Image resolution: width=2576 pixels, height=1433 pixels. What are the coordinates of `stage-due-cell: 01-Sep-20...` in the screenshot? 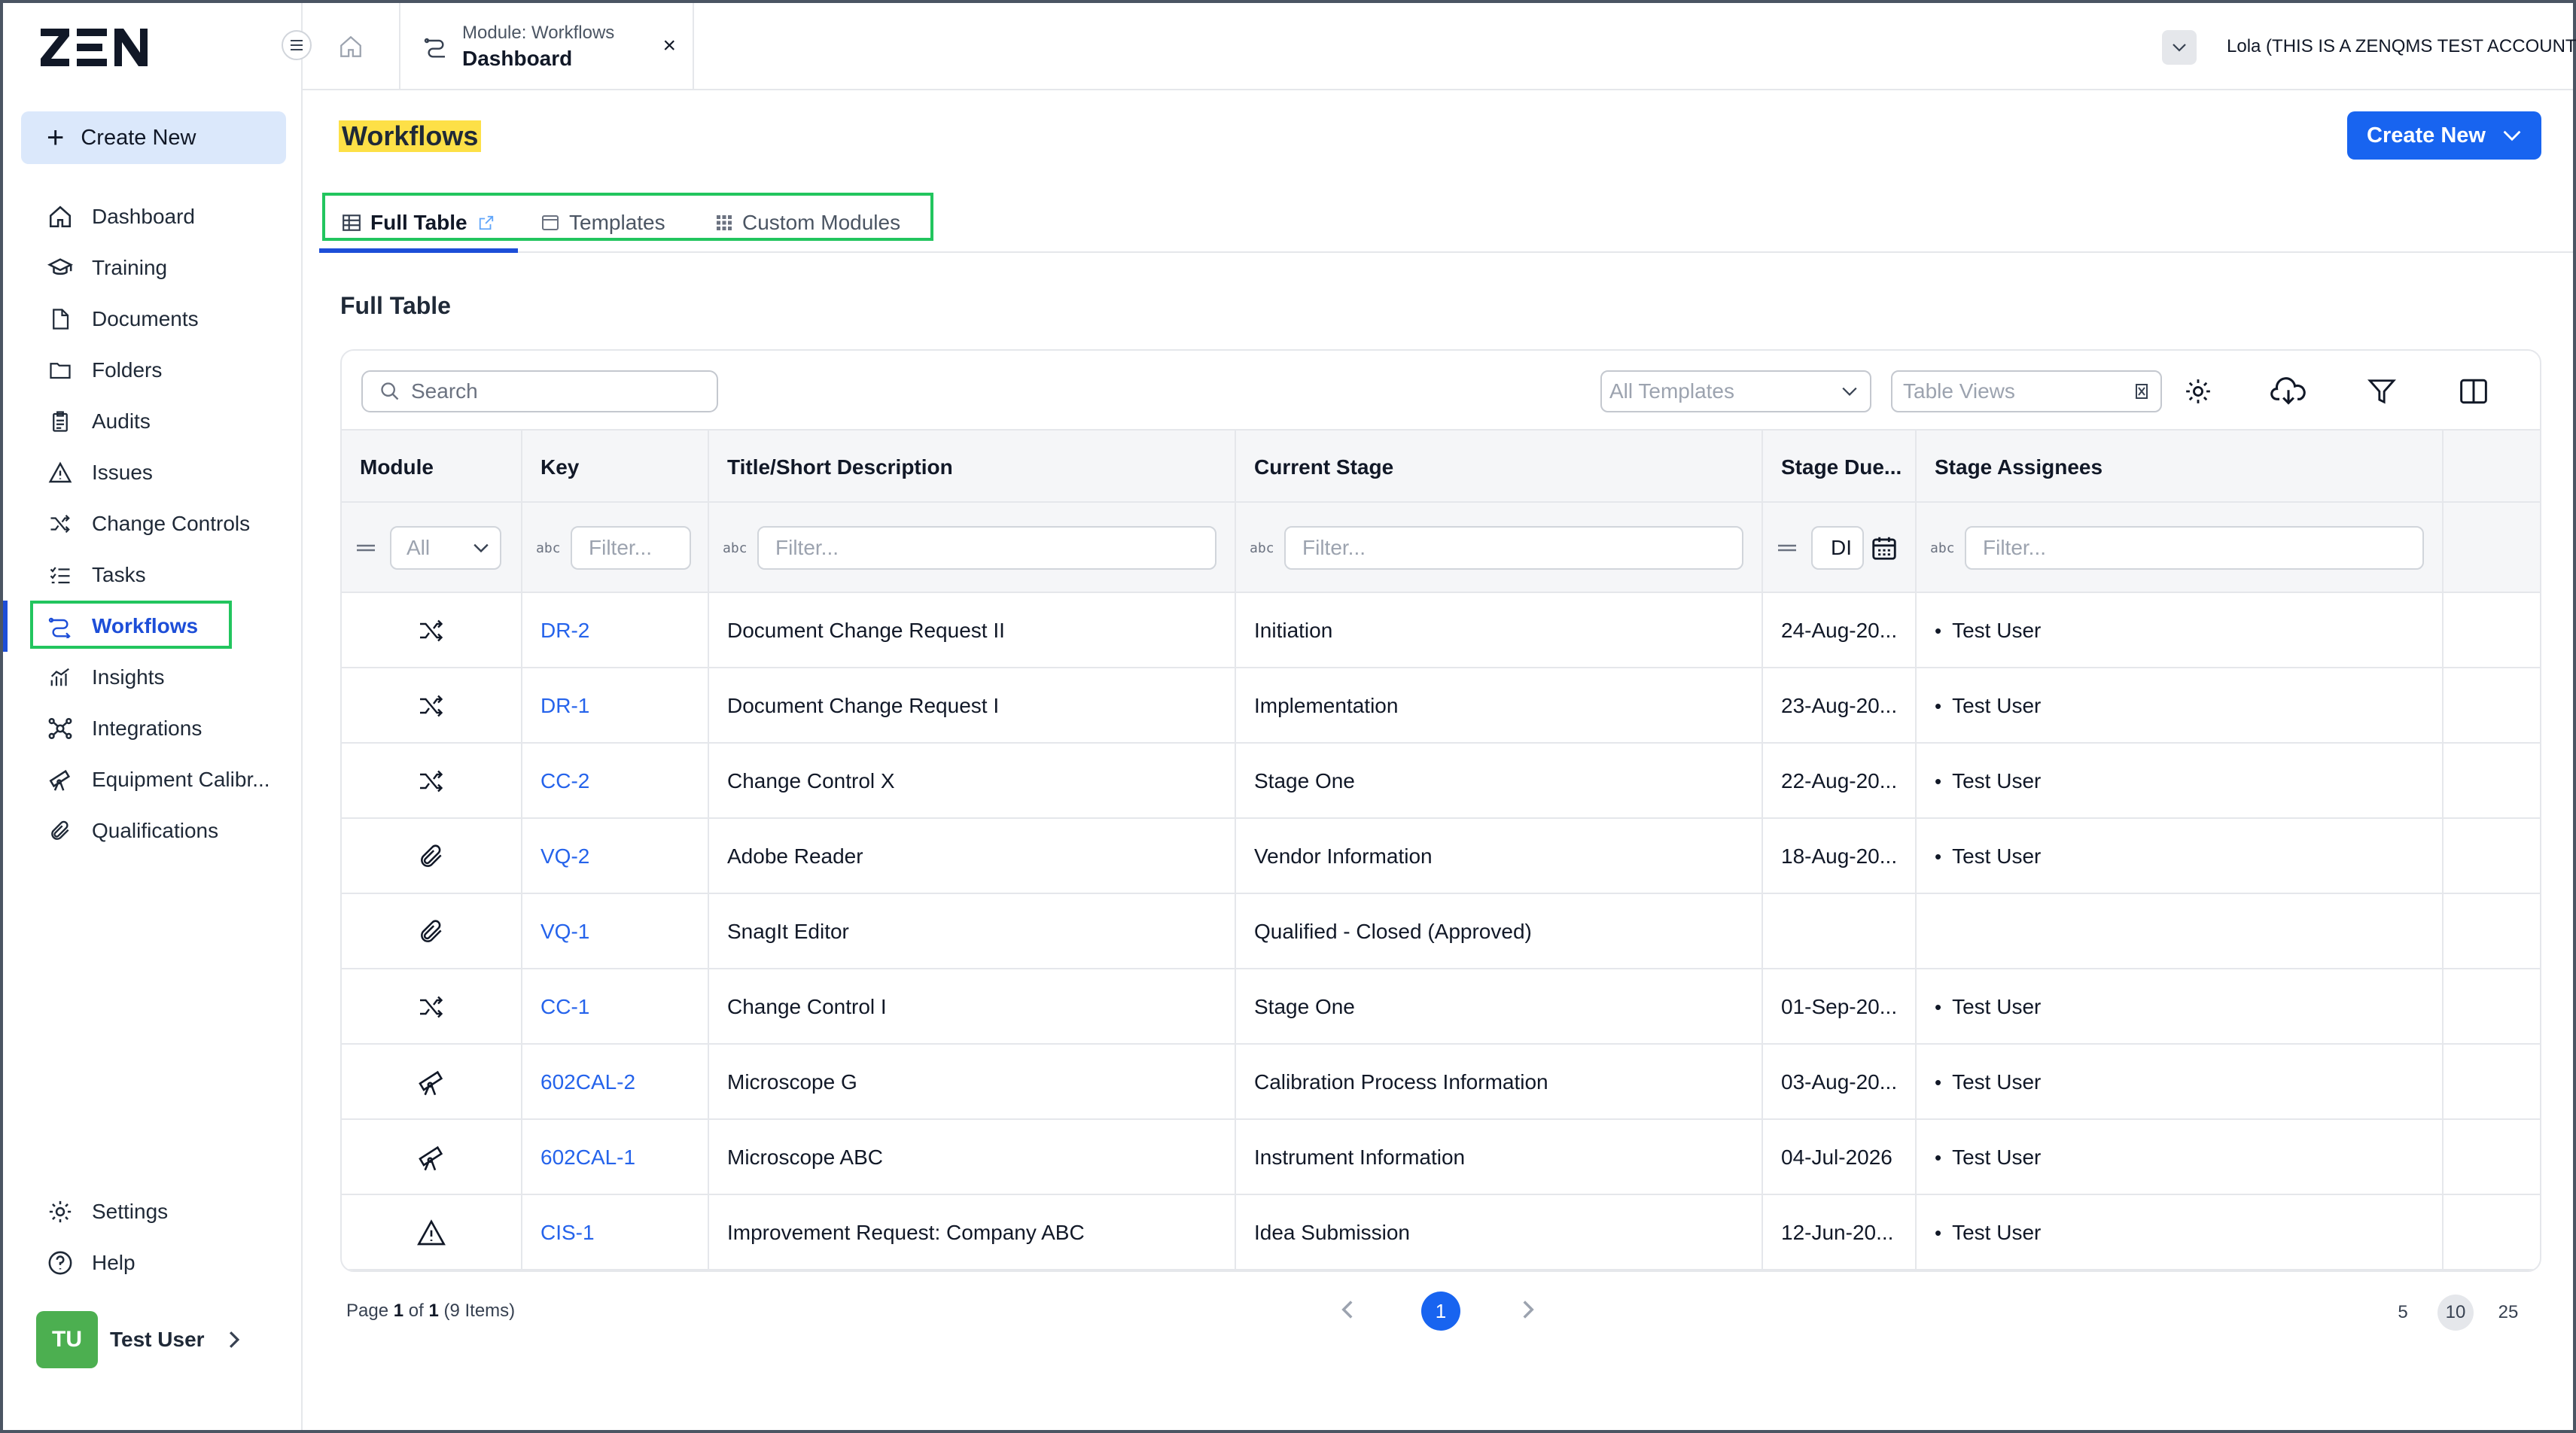 It's located at (1840, 1007).